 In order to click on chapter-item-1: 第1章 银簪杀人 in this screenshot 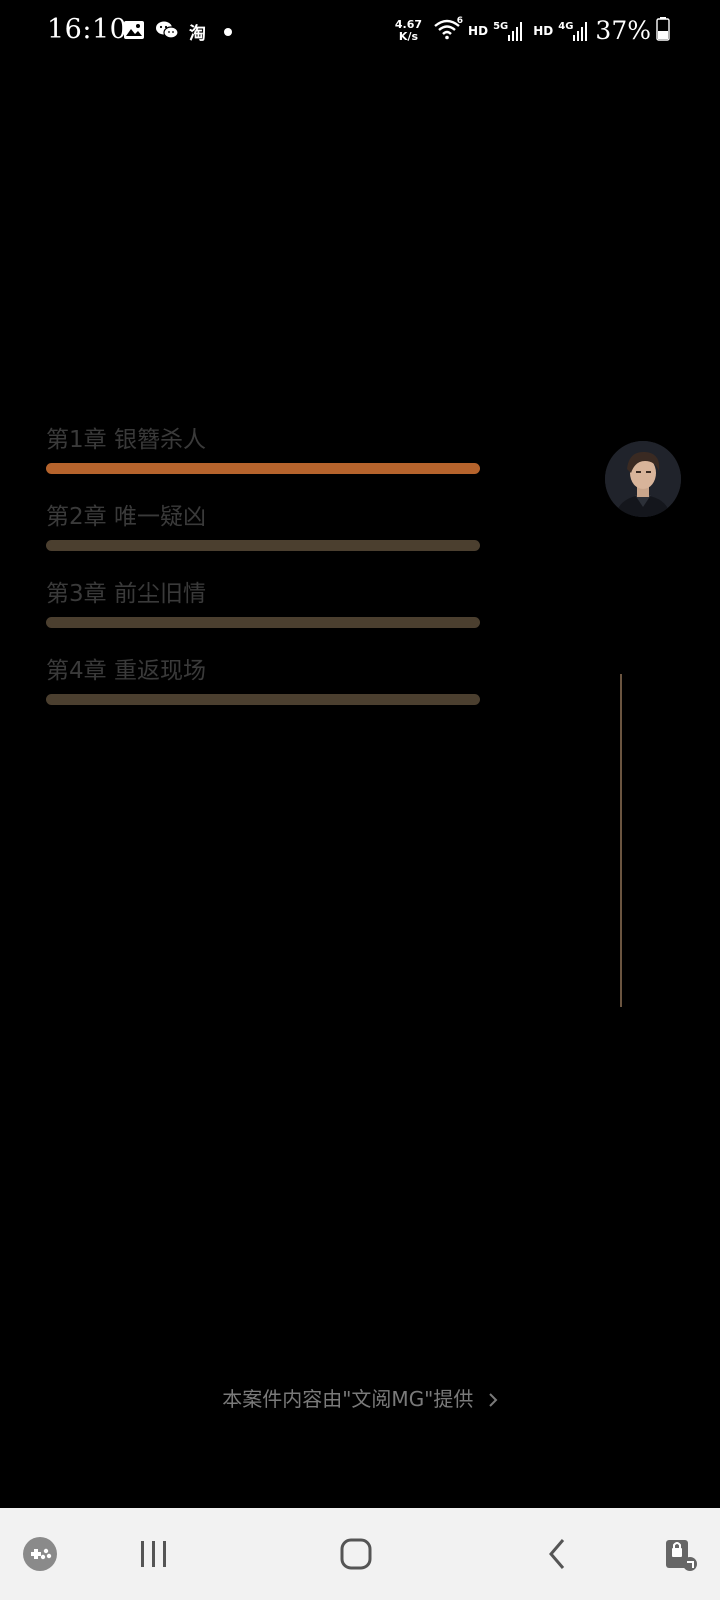, I will do `click(263, 458)`.